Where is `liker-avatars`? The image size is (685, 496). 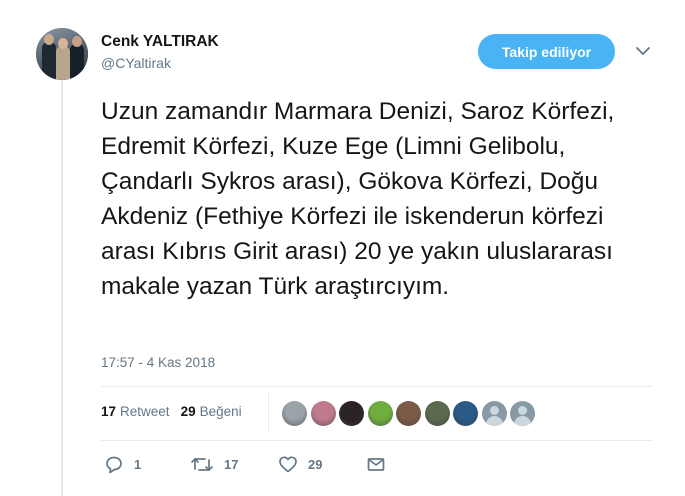 liker-avatars is located at coordinates (408, 413).